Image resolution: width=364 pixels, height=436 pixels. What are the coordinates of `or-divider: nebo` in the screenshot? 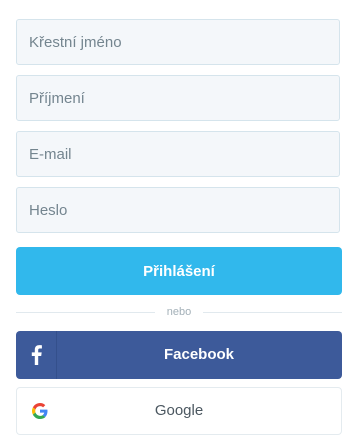 It's located at (179, 312).